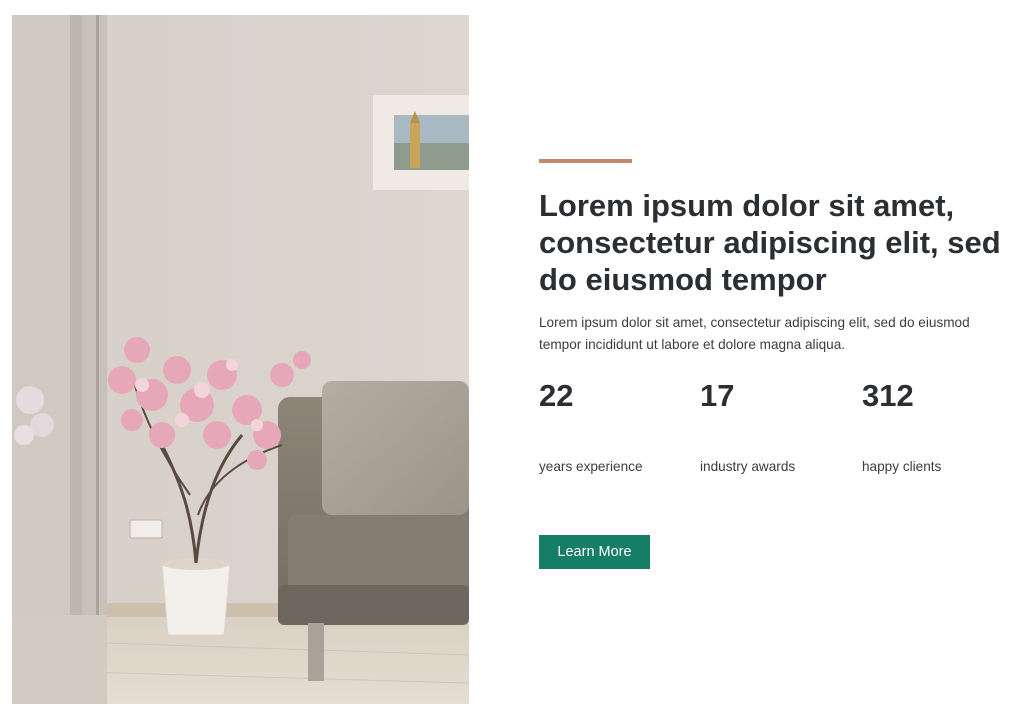 Image resolution: width=1024 pixels, height=724 pixels. I want to click on learn-more-button: Learn More, so click(594, 552).